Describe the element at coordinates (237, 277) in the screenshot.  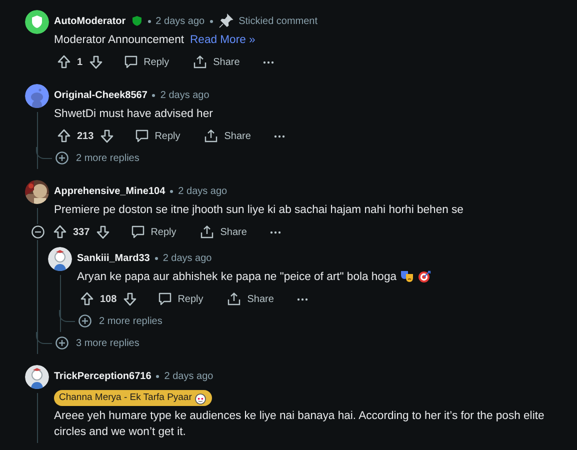
I see `comment-text: Aryan ke papa aur abhishek ke papa ne "peice of art" bola hoga` at that location.